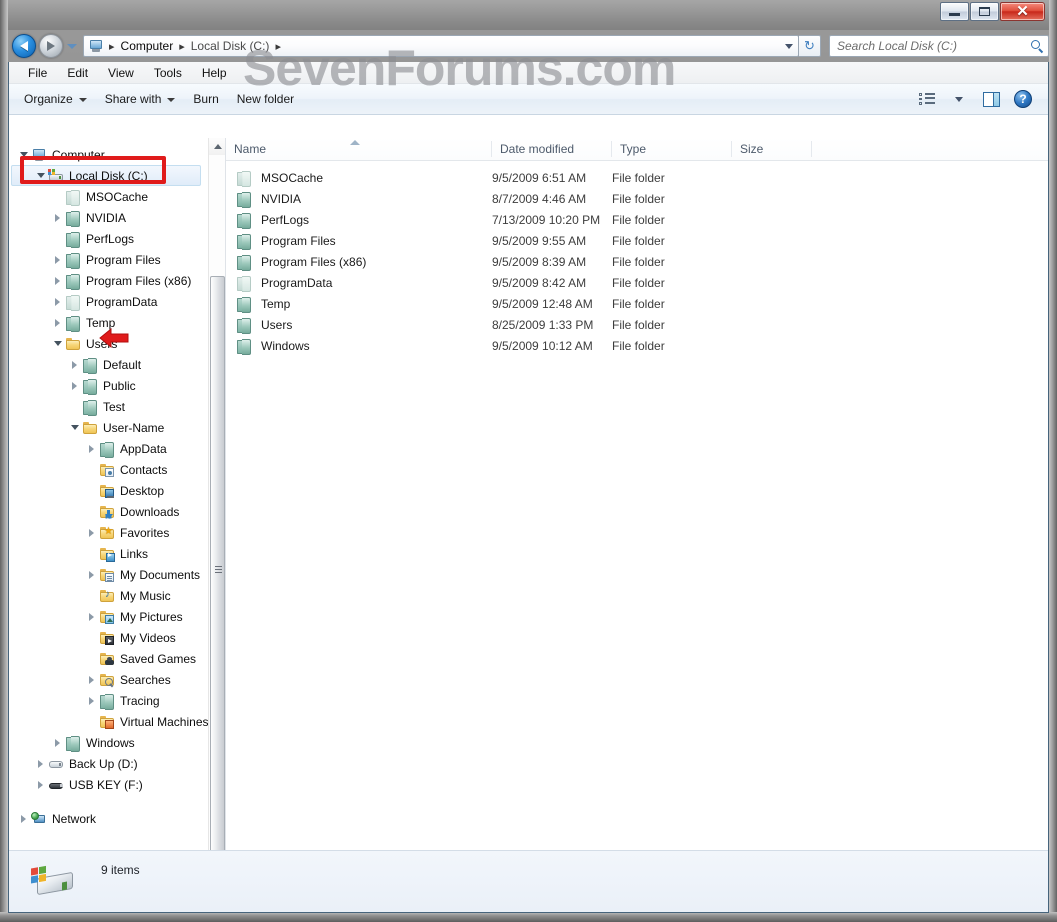 The image size is (1057, 922). Describe the element at coordinates (147, 46) in the screenshot. I see `breadcrumb-item-computer: Computer` at that location.